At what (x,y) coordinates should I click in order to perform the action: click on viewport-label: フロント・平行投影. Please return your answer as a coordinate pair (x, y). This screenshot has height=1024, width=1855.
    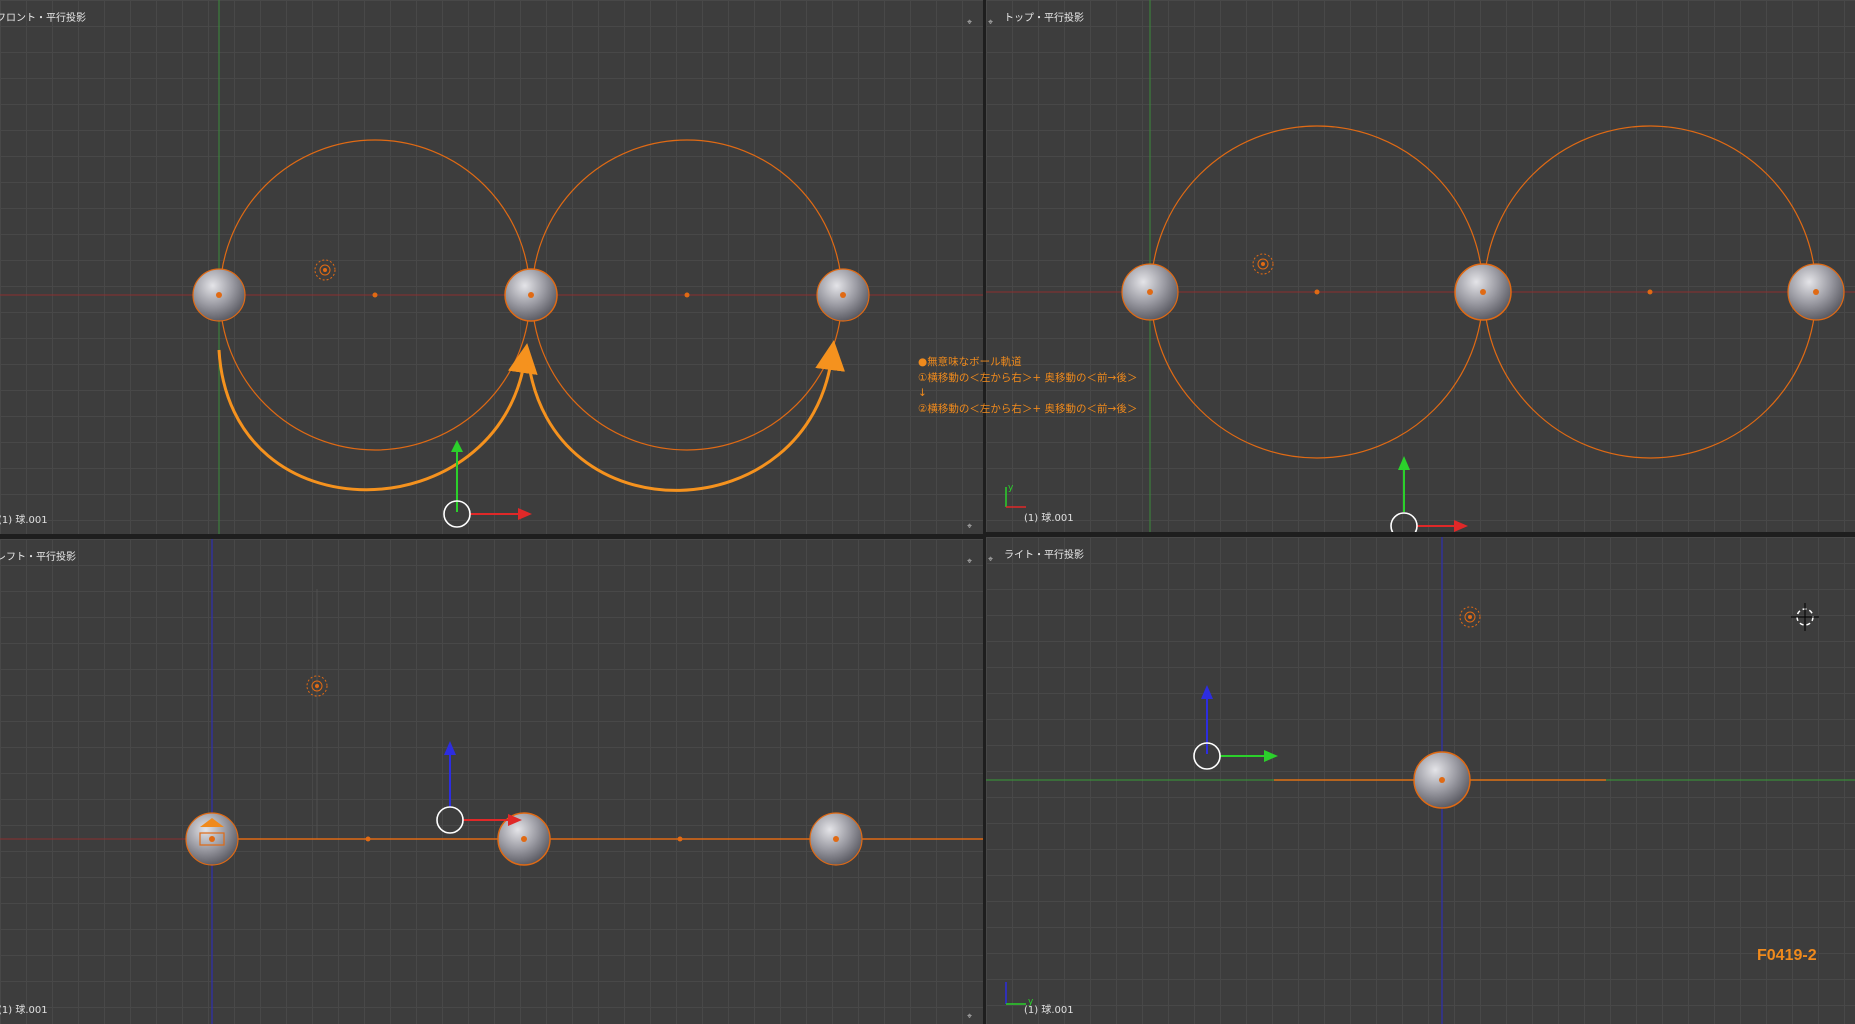
    Looking at the image, I should click on (43, 18).